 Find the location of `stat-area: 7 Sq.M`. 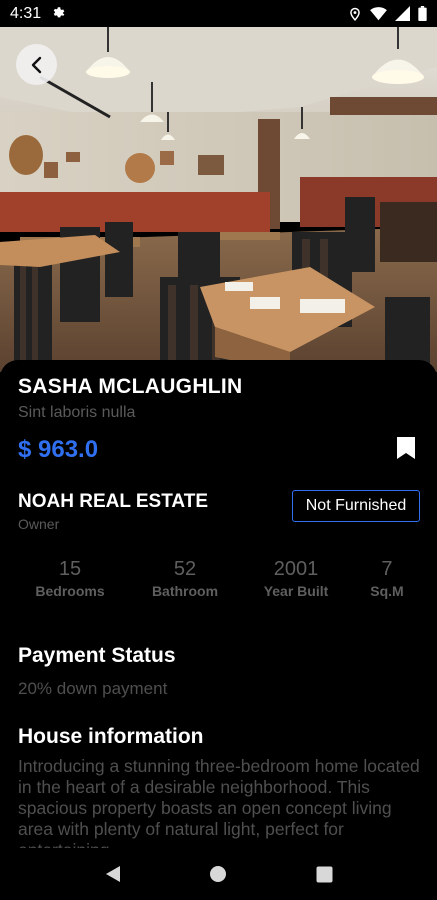

stat-area: 7 Sq.M is located at coordinates (386, 578).